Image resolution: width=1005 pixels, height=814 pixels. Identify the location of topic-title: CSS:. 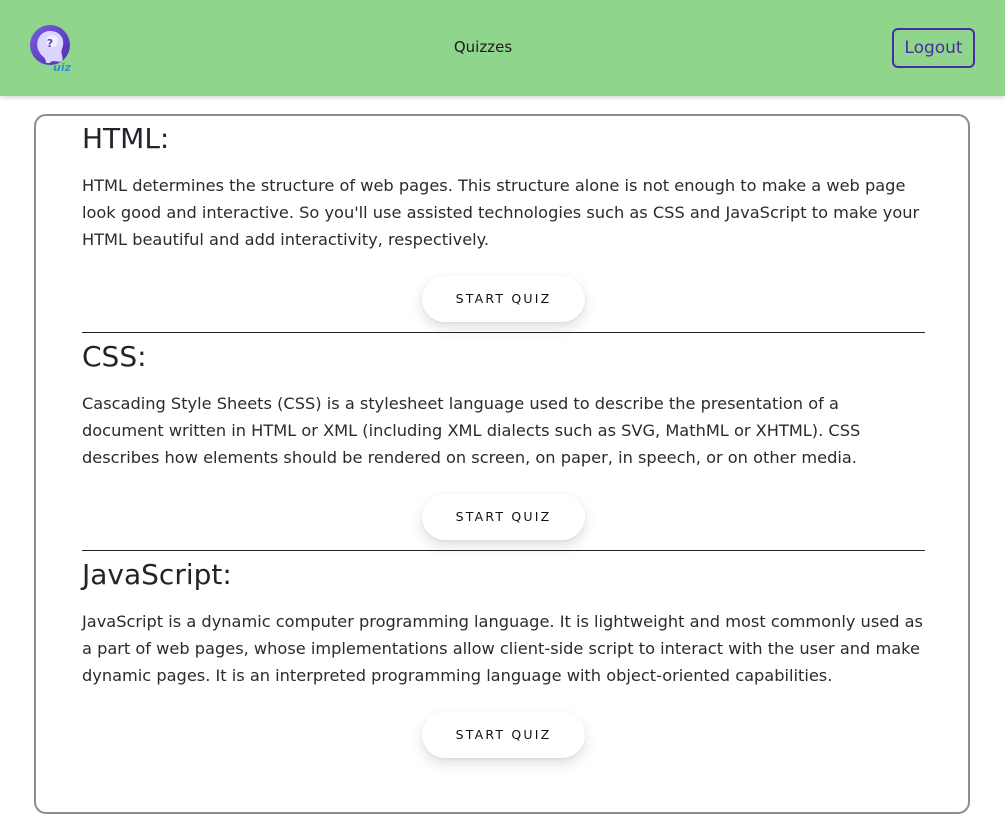
(114, 356).